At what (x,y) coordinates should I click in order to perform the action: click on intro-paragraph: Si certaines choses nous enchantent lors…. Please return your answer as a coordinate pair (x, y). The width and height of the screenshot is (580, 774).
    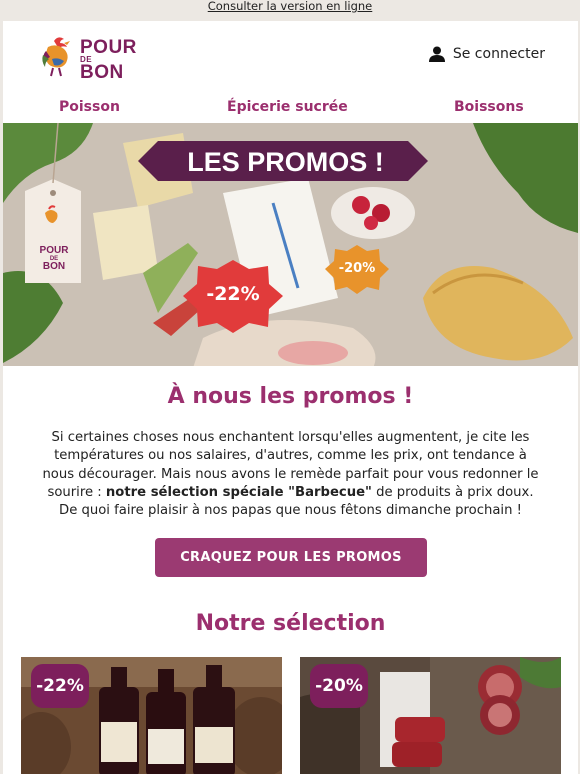
    Looking at the image, I should click on (290, 474).